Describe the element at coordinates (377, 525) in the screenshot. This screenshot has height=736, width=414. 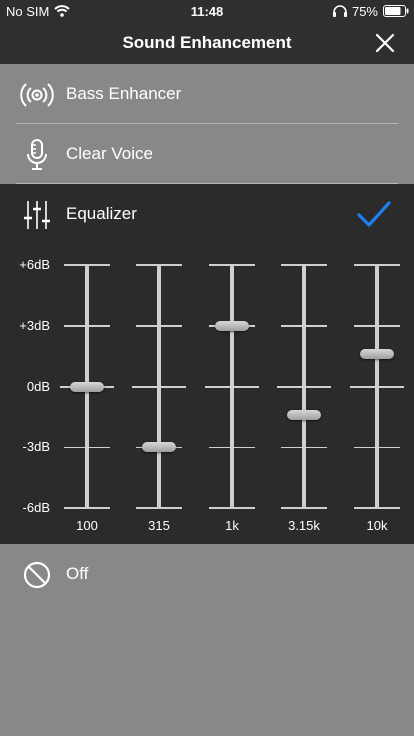
I see `band-frequency-label: 10k` at that location.